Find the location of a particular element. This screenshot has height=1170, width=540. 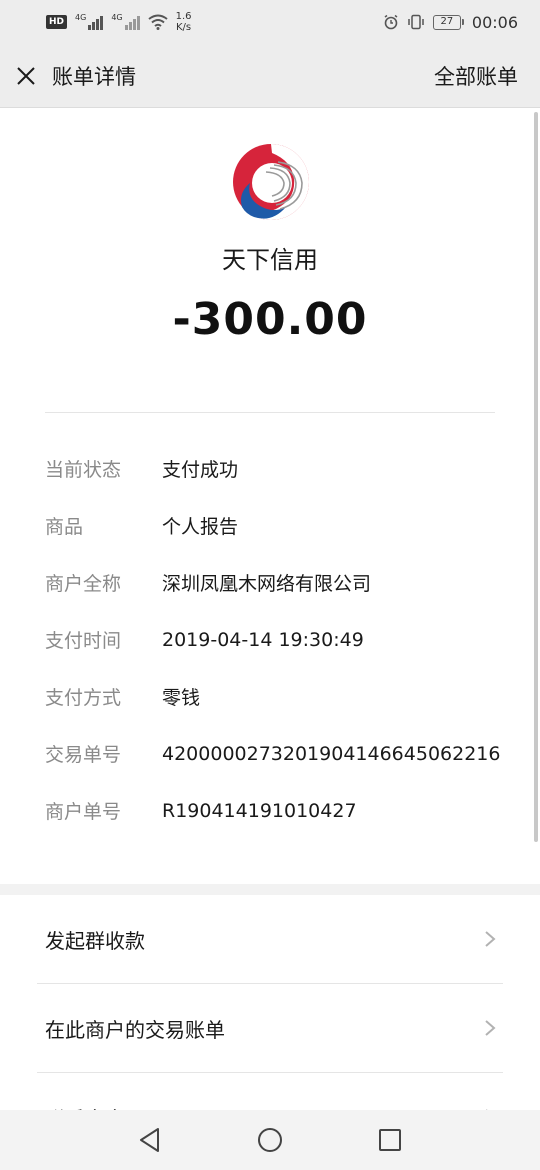

signal-icon: 4G is located at coordinates (89, 21).